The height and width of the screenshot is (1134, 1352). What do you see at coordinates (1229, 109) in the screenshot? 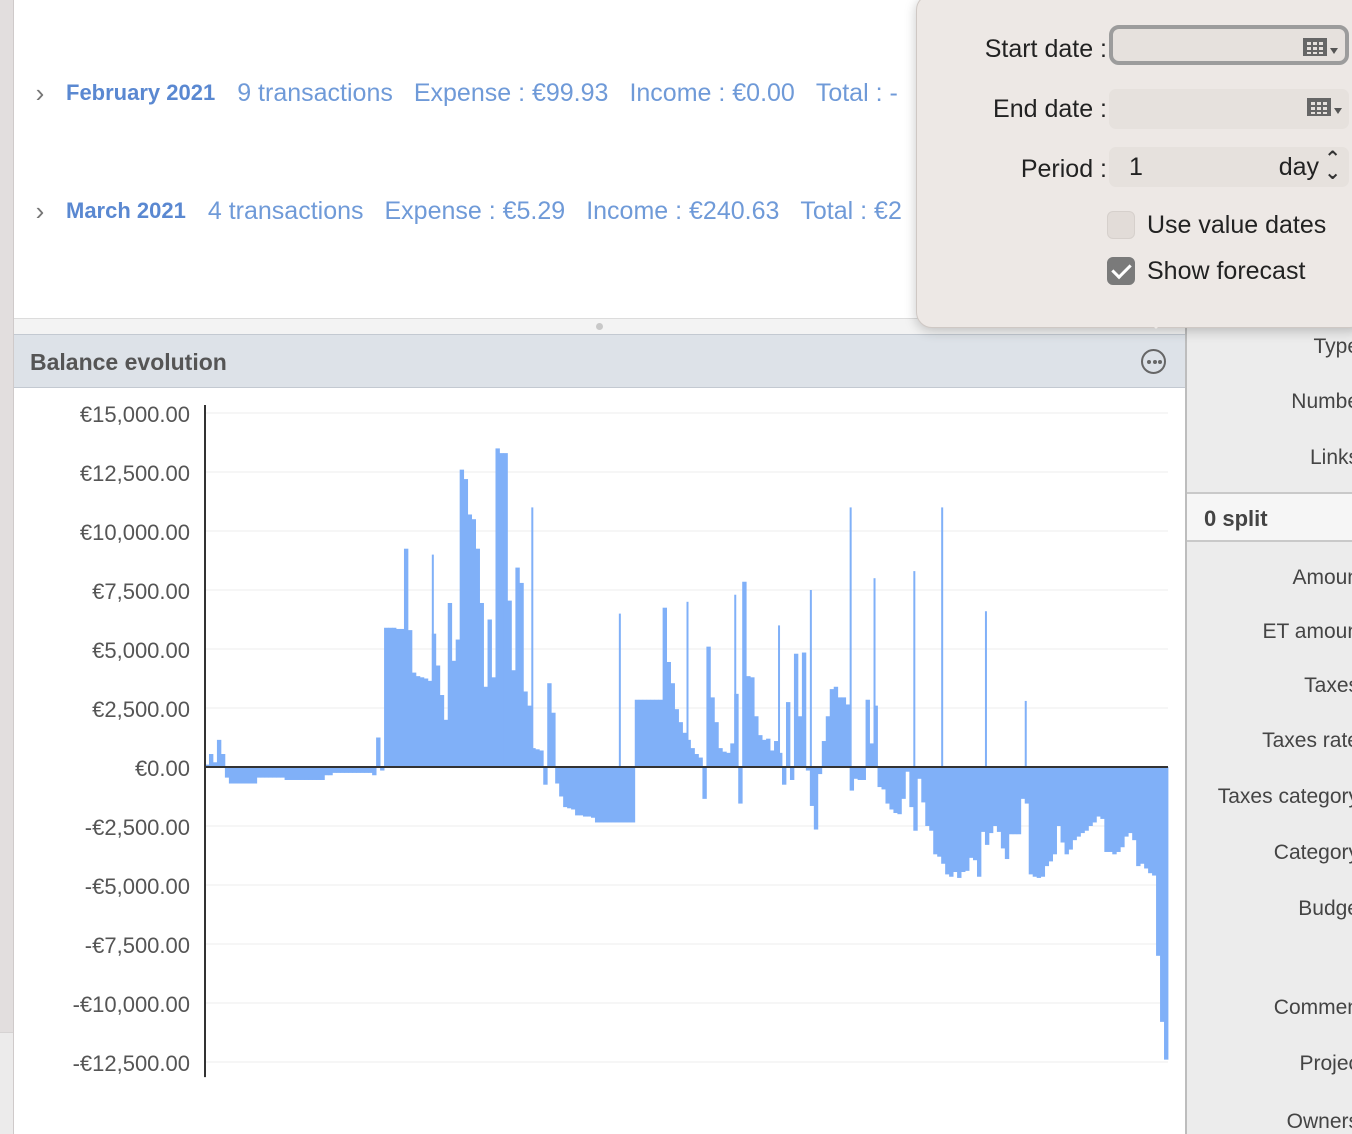
I see `end-date-field` at bounding box center [1229, 109].